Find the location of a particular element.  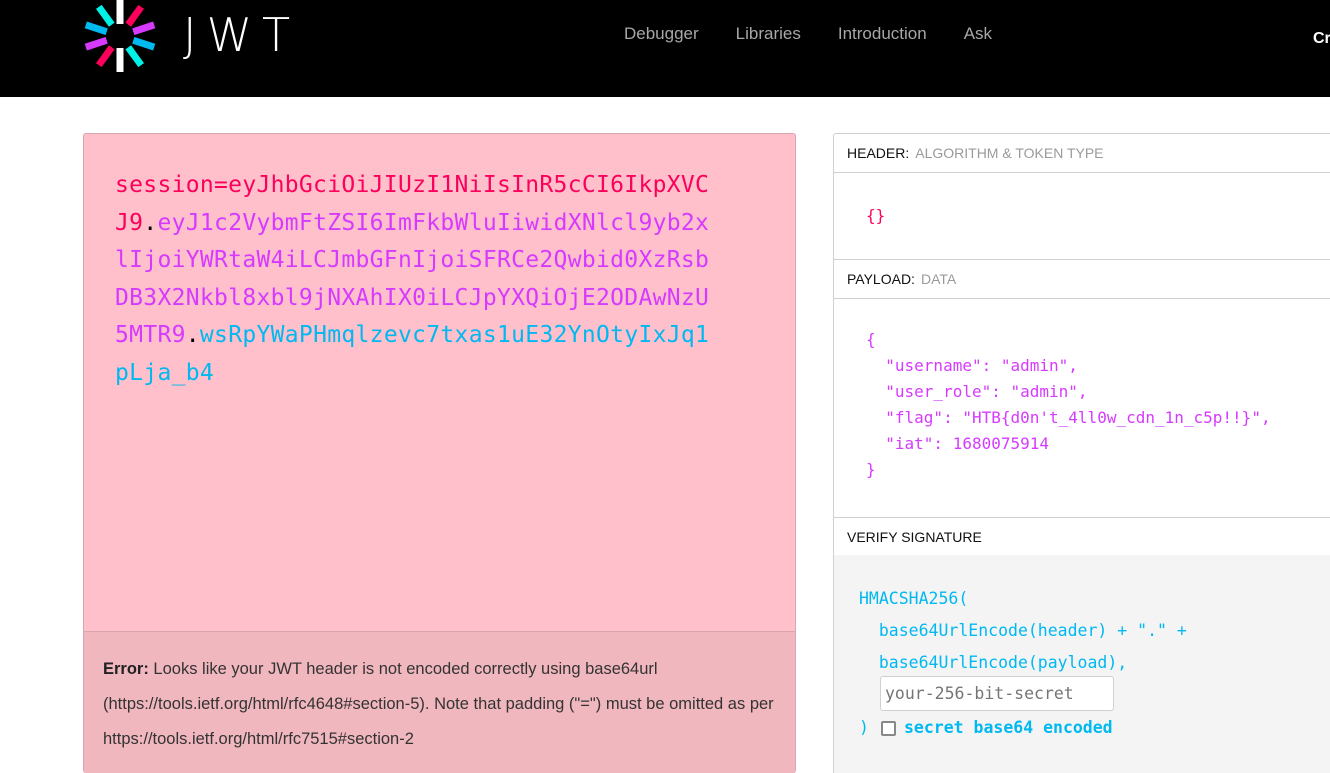

nav-link-debugger: Debugger is located at coordinates (661, 34).